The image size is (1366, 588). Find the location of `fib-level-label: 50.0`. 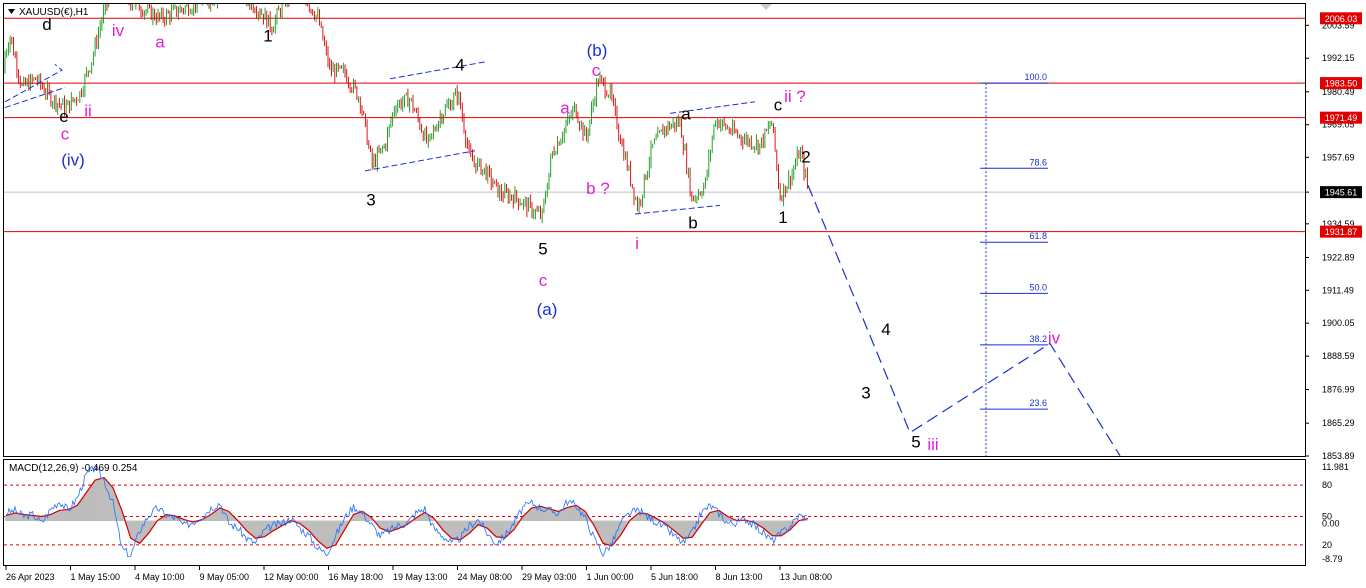

fib-level-label: 50.0 is located at coordinates (1038, 287).